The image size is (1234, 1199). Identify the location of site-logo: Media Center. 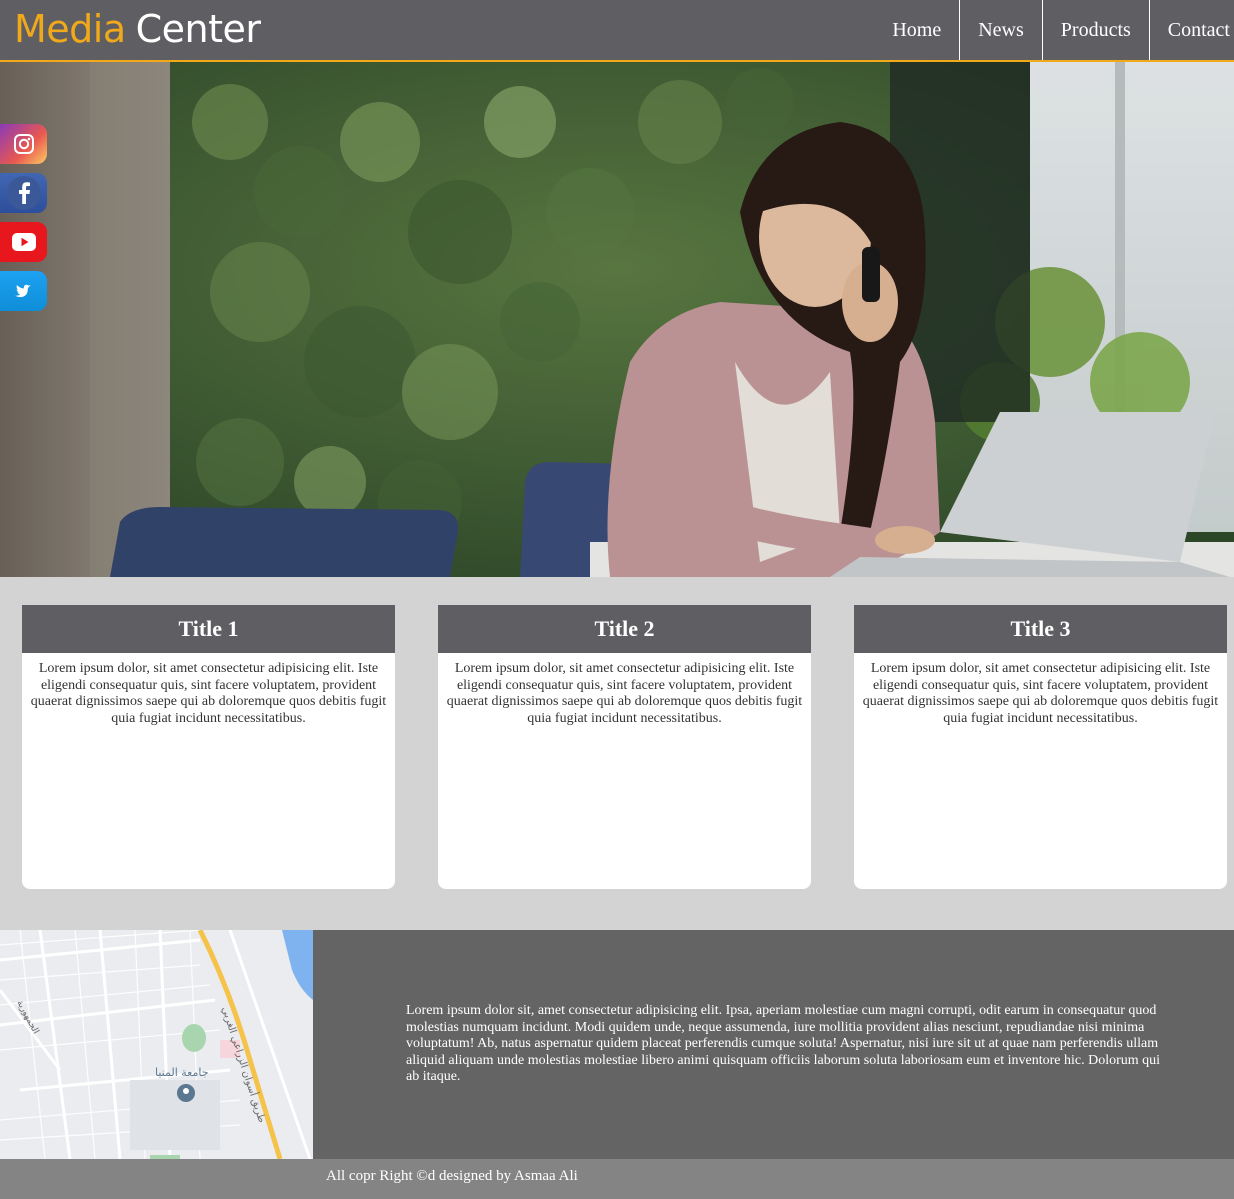
(137, 29).